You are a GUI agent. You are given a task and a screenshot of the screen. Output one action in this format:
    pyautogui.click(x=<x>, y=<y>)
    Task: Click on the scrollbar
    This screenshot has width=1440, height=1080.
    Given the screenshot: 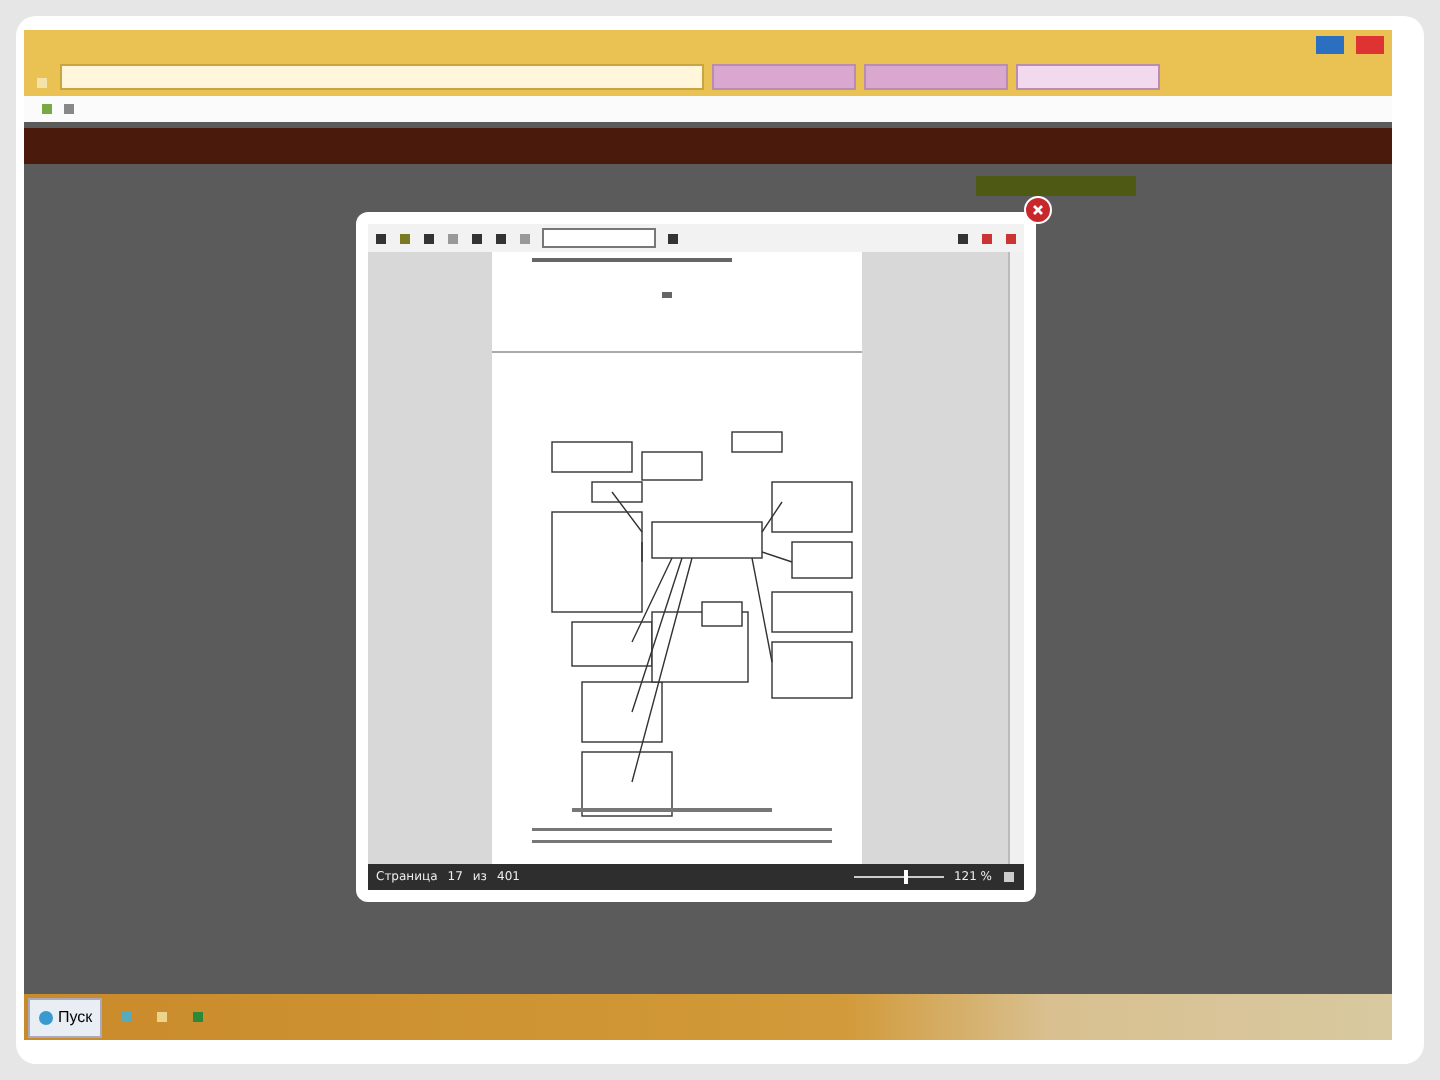 What is the action you would take?
    pyautogui.click(x=1016, y=558)
    